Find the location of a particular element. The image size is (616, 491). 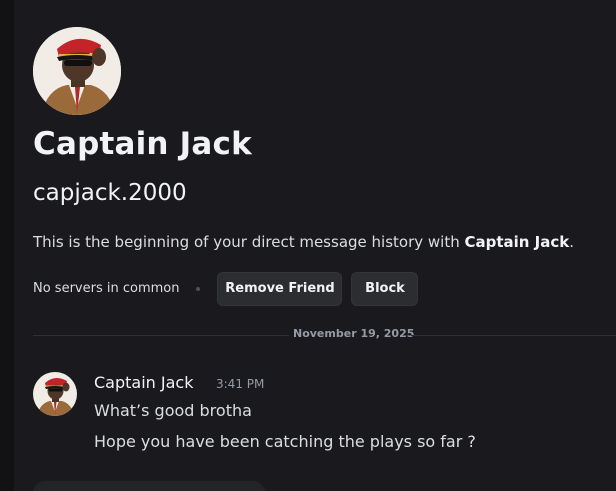

dm-intro-suffix: . is located at coordinates (572, 242).